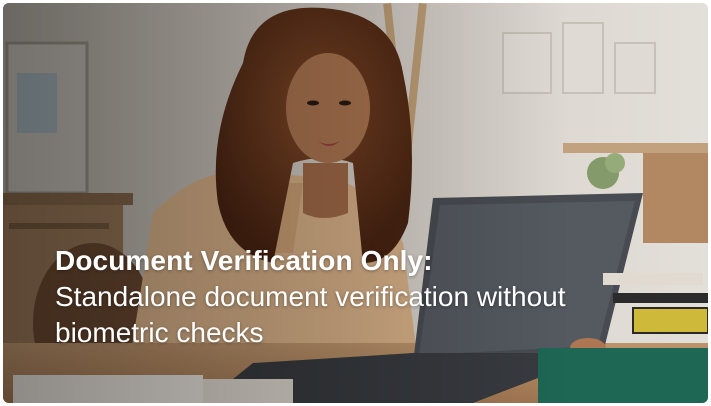 Image resolution: width=711 pixels, height=406 pixels. I want to click on card-title: Document Verification Only:, so click(244, 260).